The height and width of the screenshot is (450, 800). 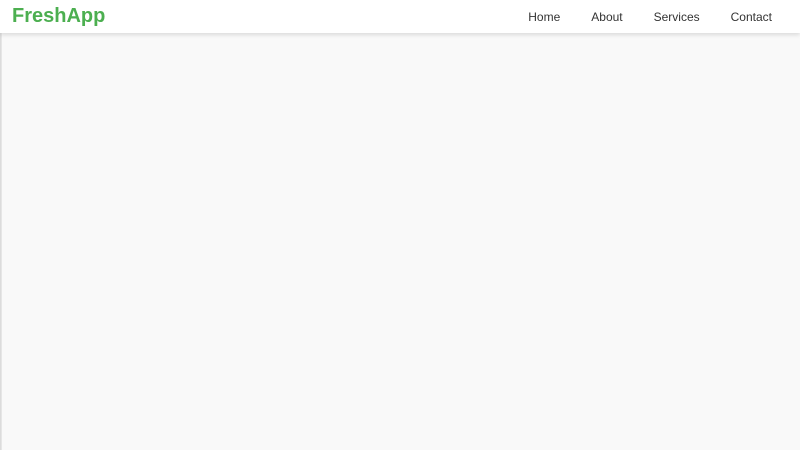 I want to click on brand-logo-link: FreshApp, so click(x=58, y=16).